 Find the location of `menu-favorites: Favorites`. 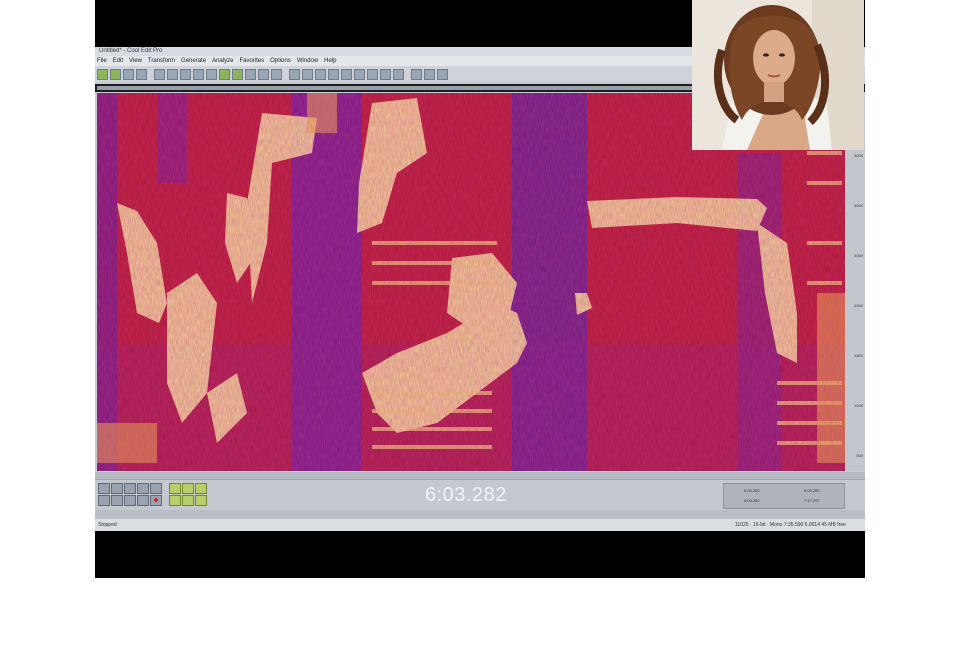

menu-favorites: Favorites is located at coordinates (251, 61).